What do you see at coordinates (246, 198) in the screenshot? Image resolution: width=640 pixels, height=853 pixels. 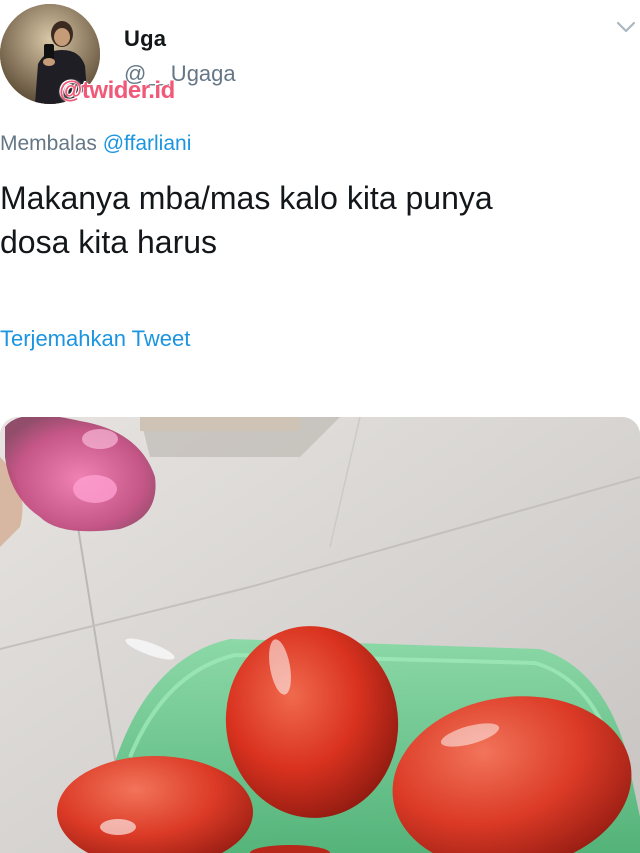 I see `tweet-text-line: Makanya mba/mas kalo kita punya` at bounding box center [246, 198].